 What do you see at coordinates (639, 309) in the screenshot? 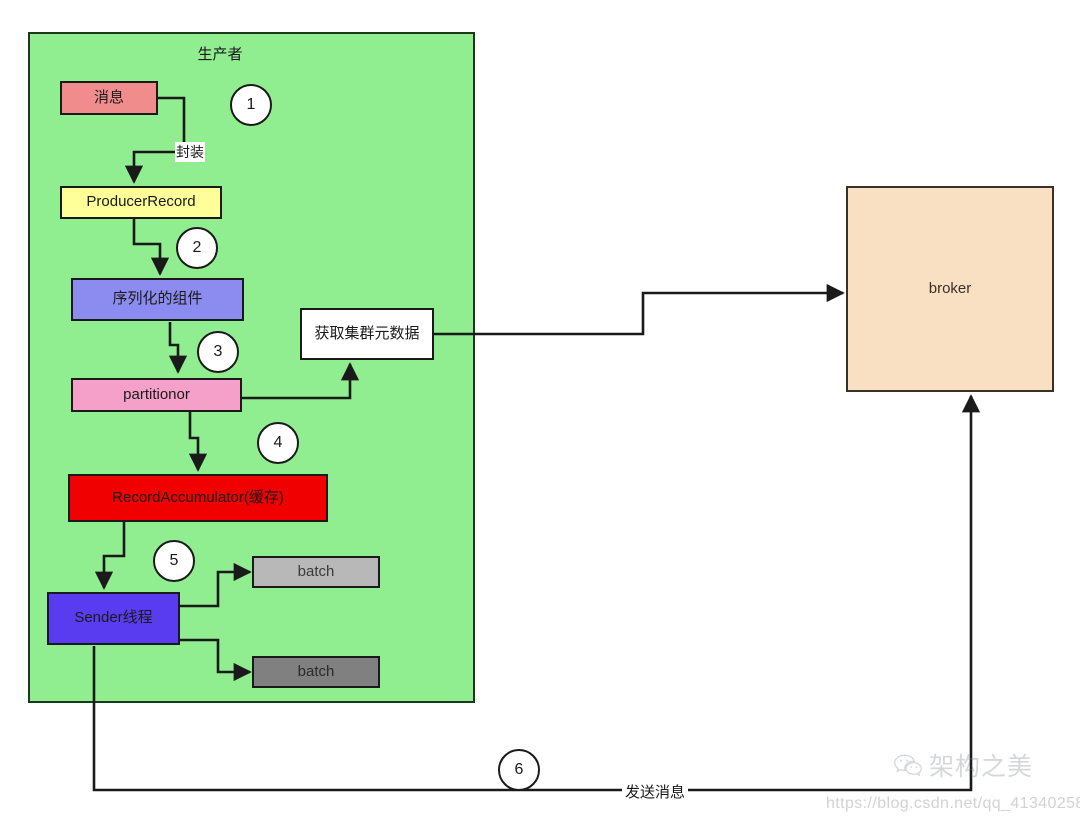
I see `edge-metadata-to-broker` at bounding box center [639, 309].